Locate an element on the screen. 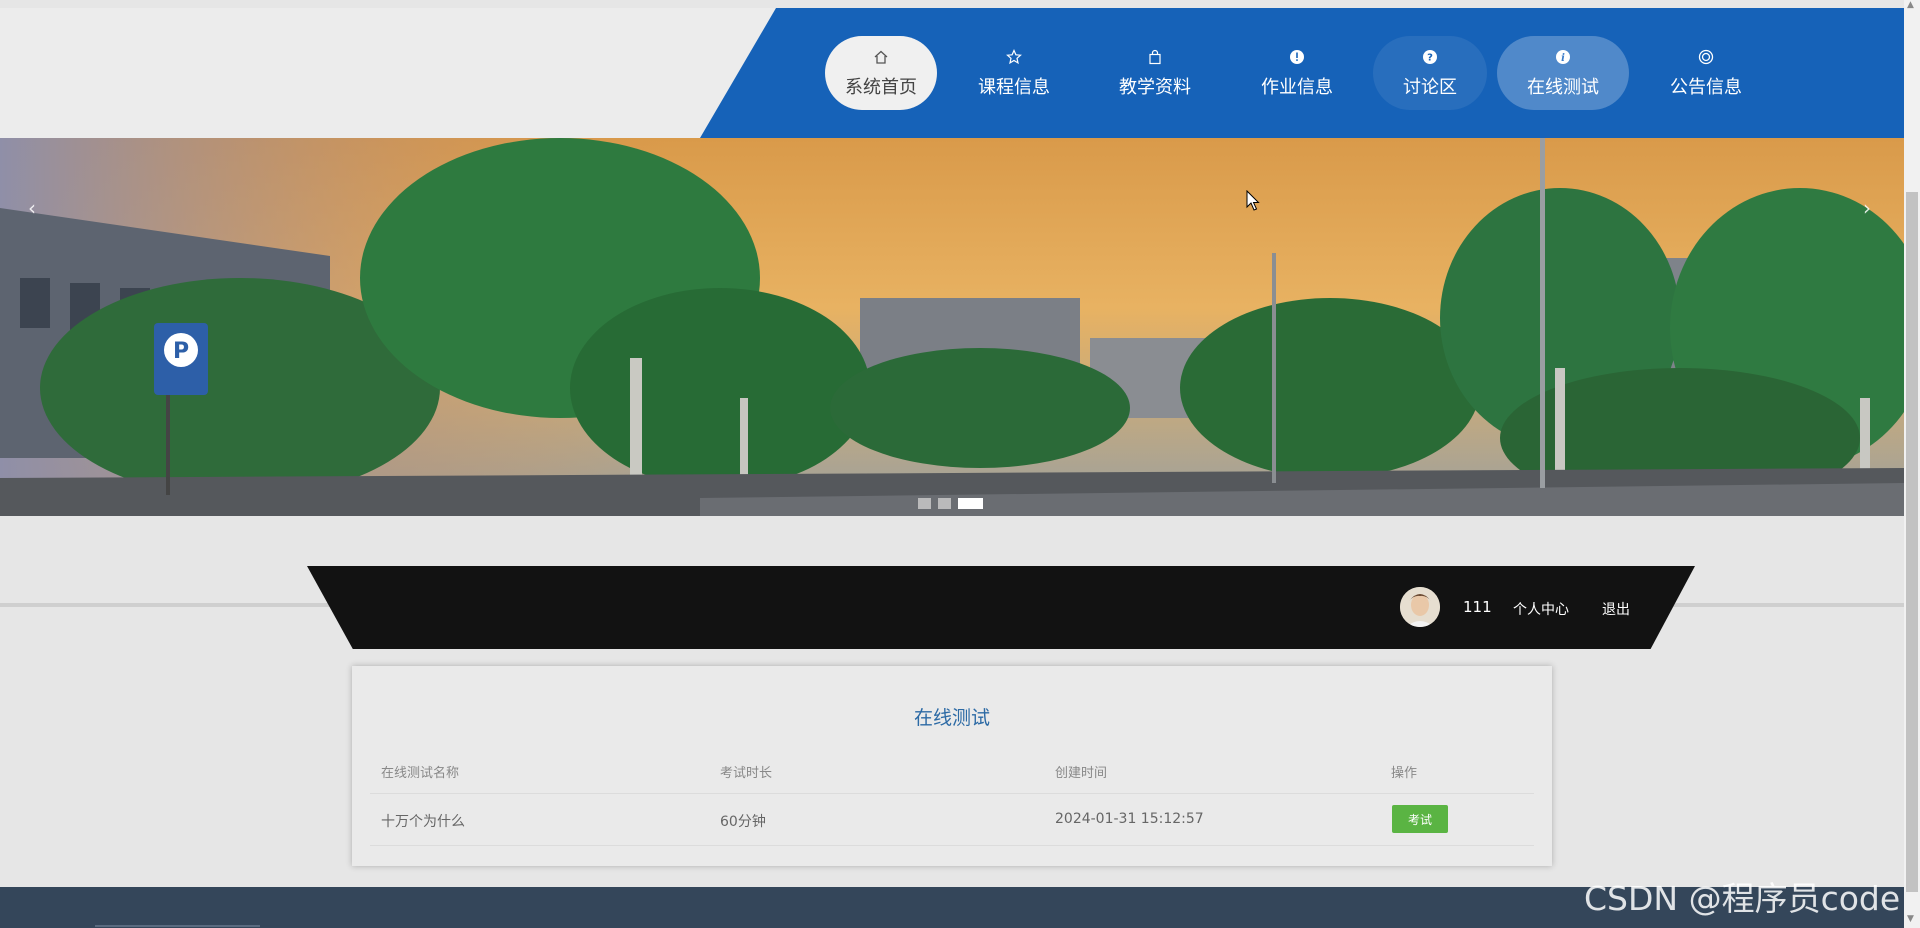  svg-text: i is located at coordinates (1563, 58).